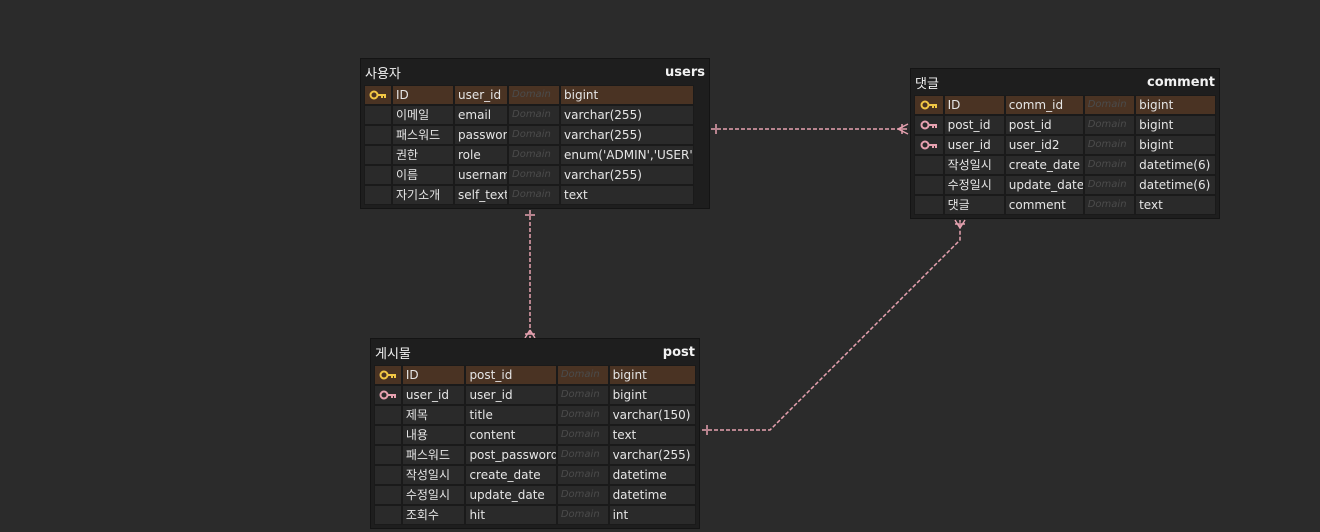 This screenshot has width=1320, height=532. I want to click on column-row-user-id: user_id user_id Domain bigint, so click(535, 395).